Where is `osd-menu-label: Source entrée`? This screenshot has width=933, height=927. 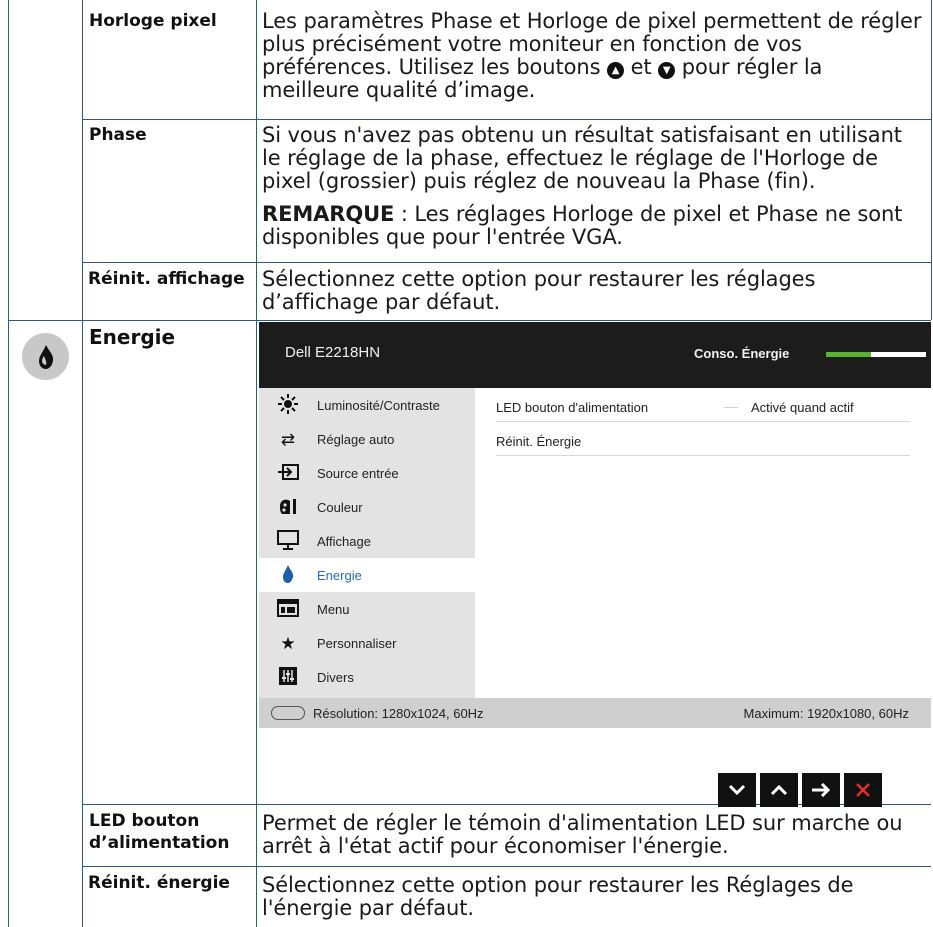
osd-menu-label: Source entrée is located at coordinates (358, 473).